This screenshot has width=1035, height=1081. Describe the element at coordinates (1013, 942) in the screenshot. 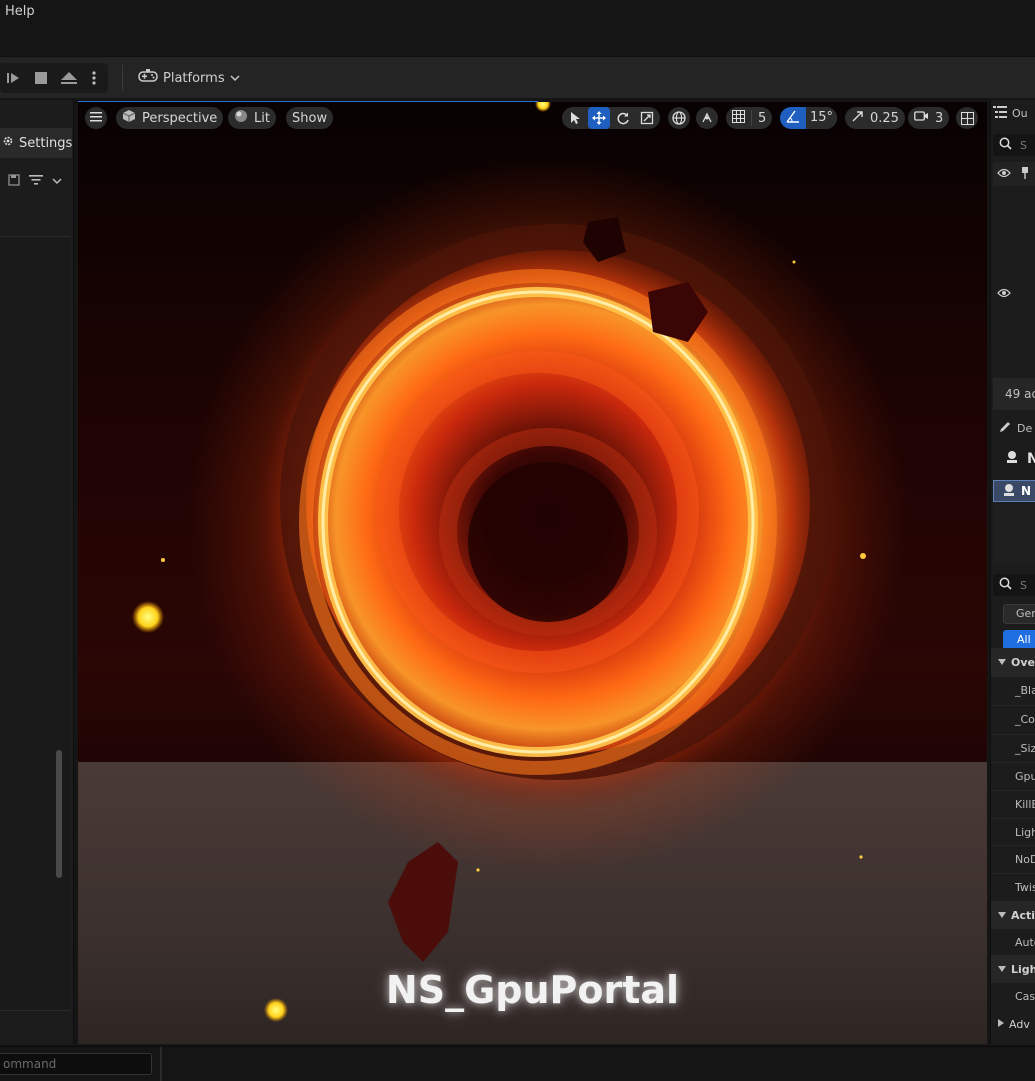

I see `property-row: Auto` at that location.